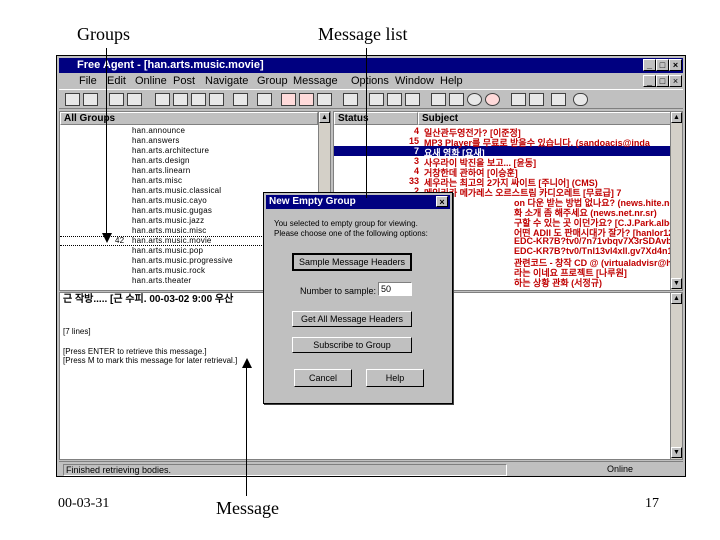 The width and height of the screenshot is (720, 540). What do you see at coordinates (649, 81) in the screenshot?
I see `child-minimize-icon: _` at bounding box center [649, 81].